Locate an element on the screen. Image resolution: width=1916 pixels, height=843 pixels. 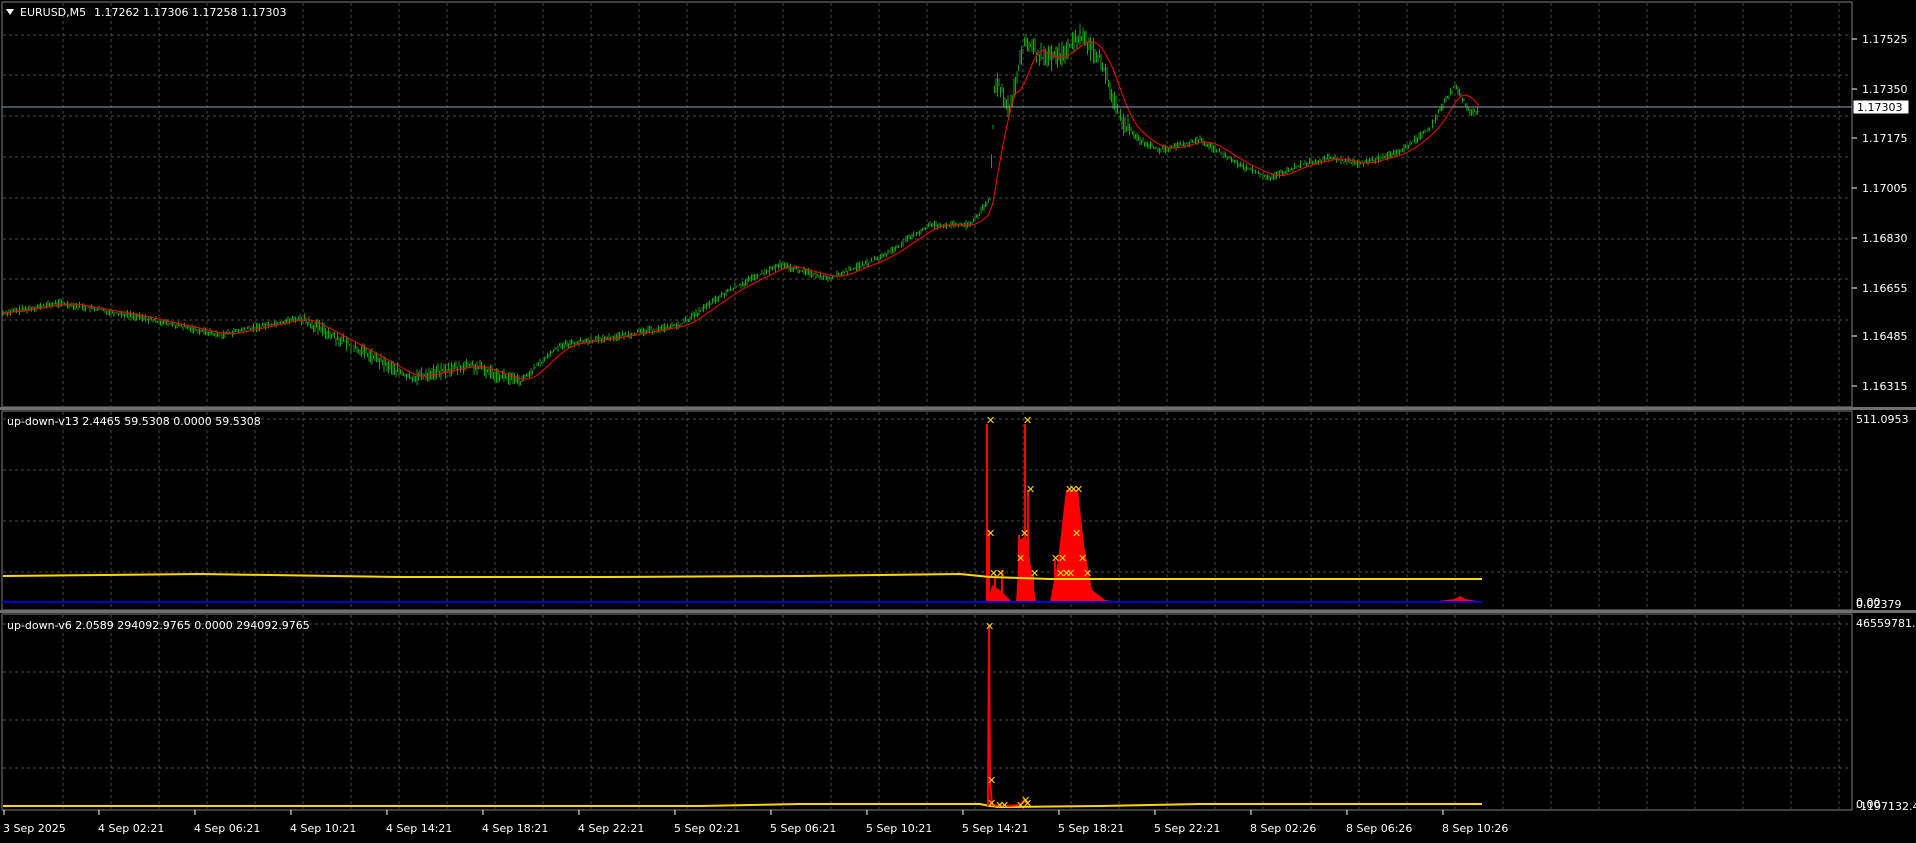
indicator2-zero-value: 0.00 is located at coordinates (1868, 804).